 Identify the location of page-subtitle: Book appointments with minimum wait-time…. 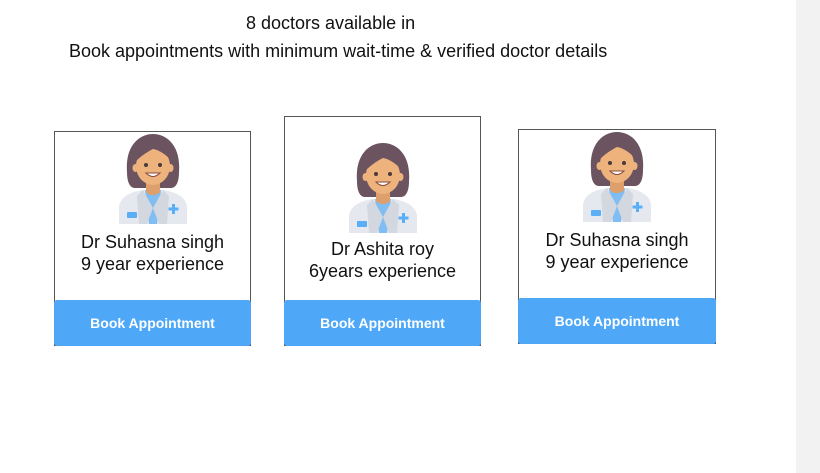
(338, 51).